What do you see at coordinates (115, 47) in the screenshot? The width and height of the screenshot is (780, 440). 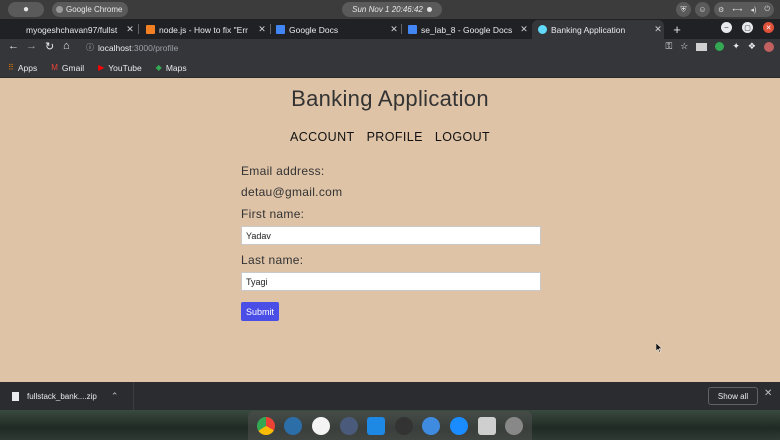 I see `url-host: localhost` at bounding box center [115, 47].